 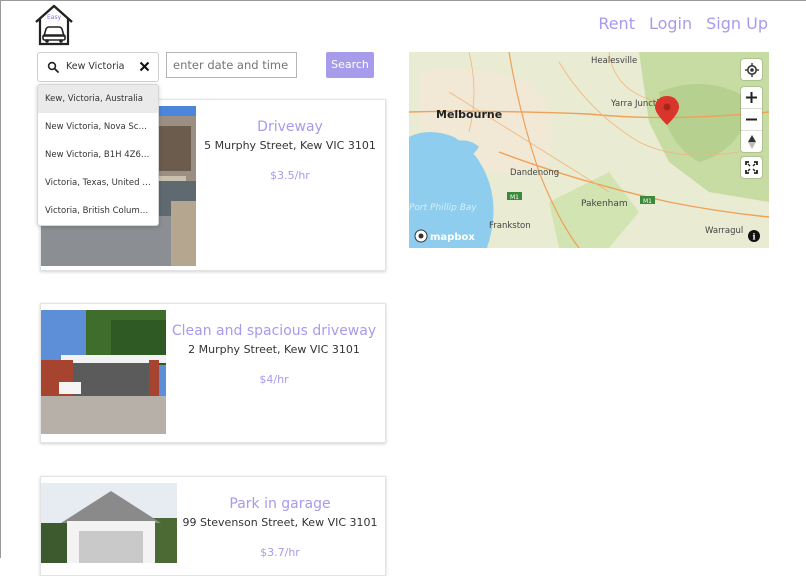 What do you see at coordinates (469, 114) in the screenshot?
I see `map-label: Melbourne` at bounding box center [469, 114].